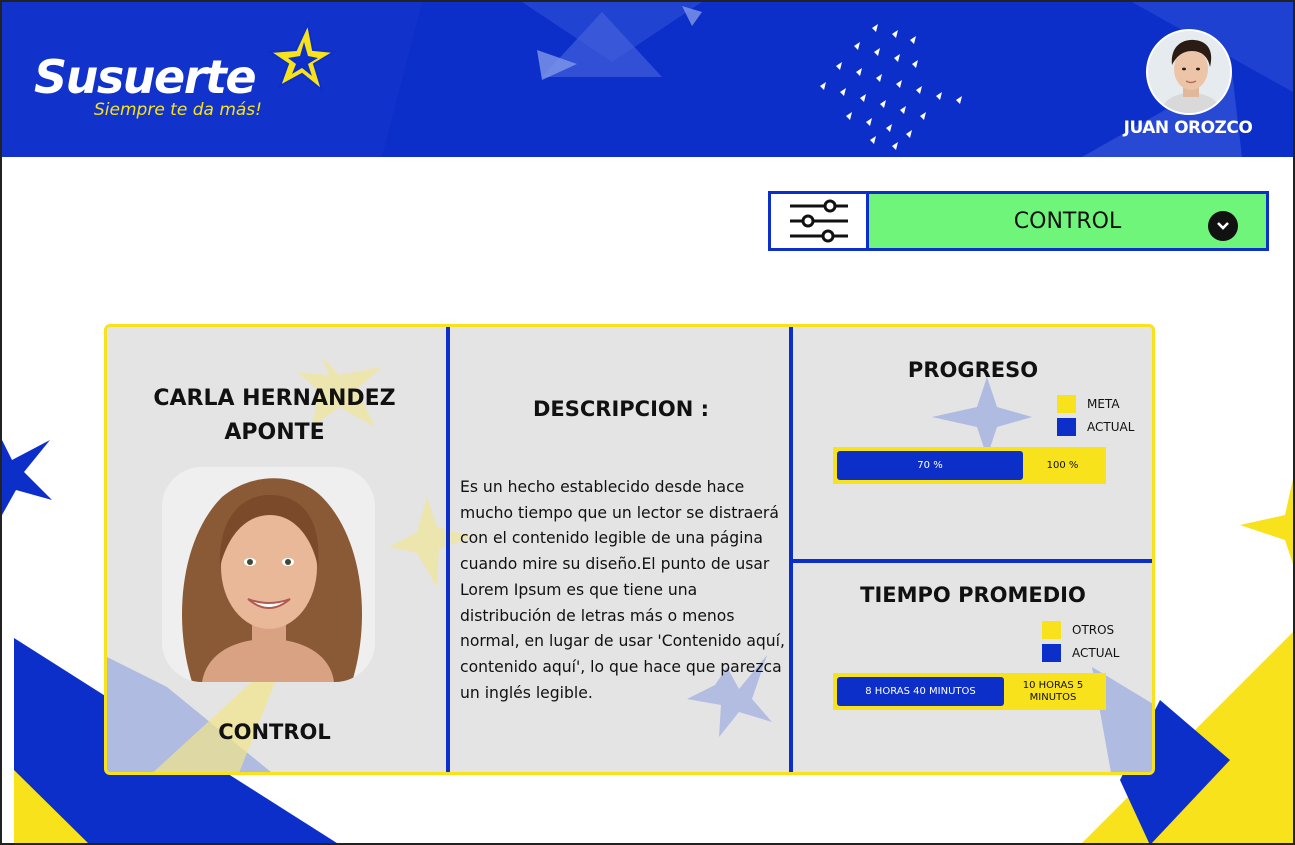 The image size is (1295, 845). I want to click on employee-name-line1: CARLA HERNANDEZ, so click(274, 398).